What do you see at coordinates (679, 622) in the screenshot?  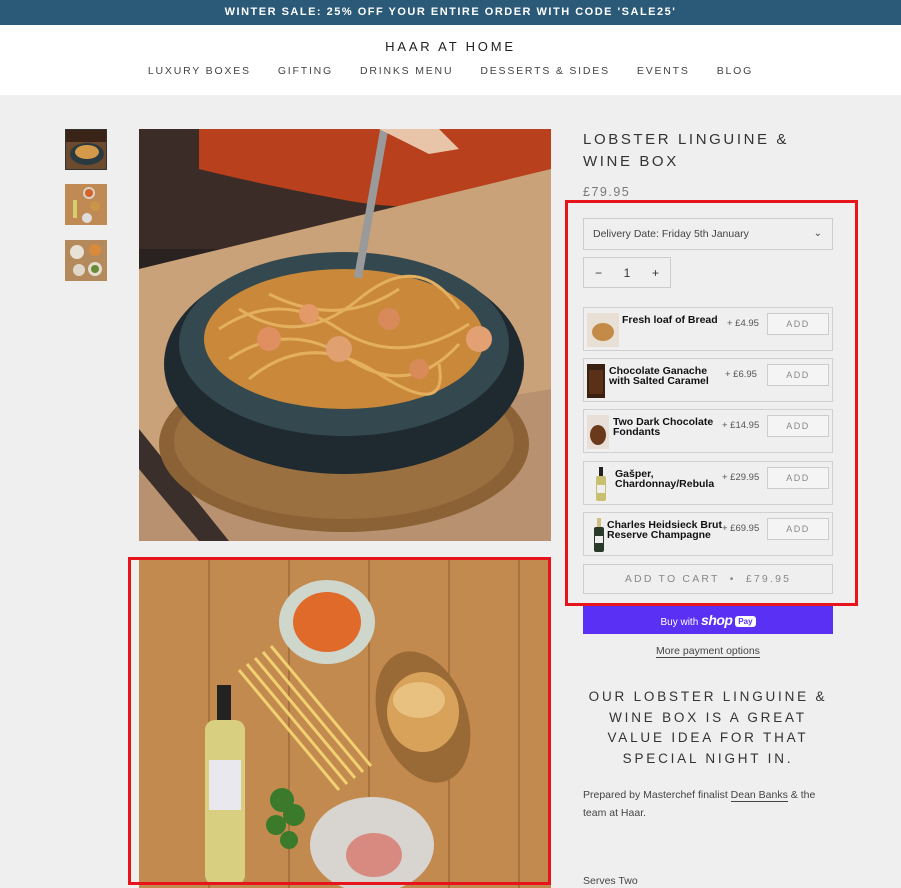 I see `shoppay-prefix: Buy with` at bounding box center [679, 622].